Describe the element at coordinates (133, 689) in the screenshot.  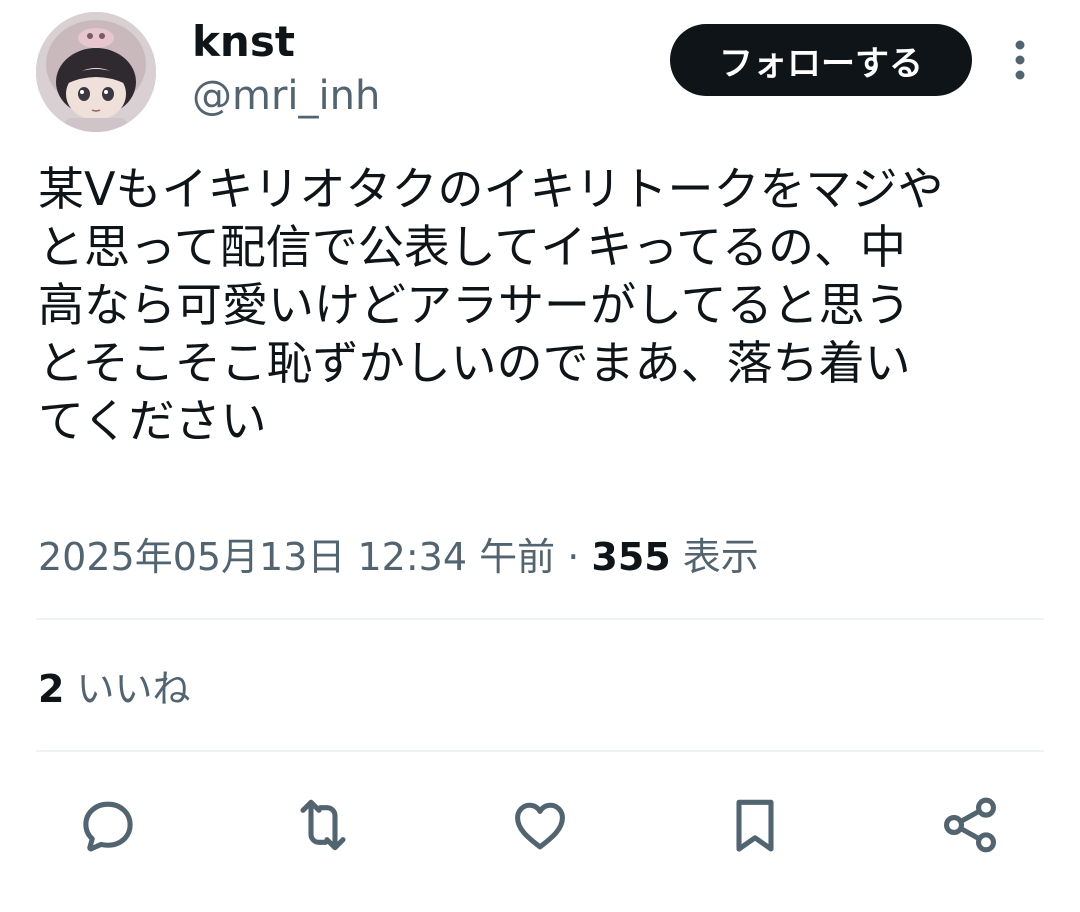
I see `likes-label: いいね` at that location.